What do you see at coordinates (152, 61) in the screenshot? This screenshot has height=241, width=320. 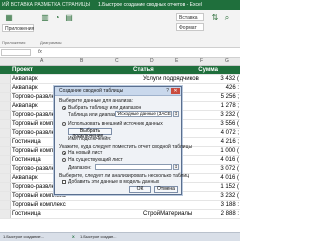 I see `column-header: D` at bounding box center [152, 61].